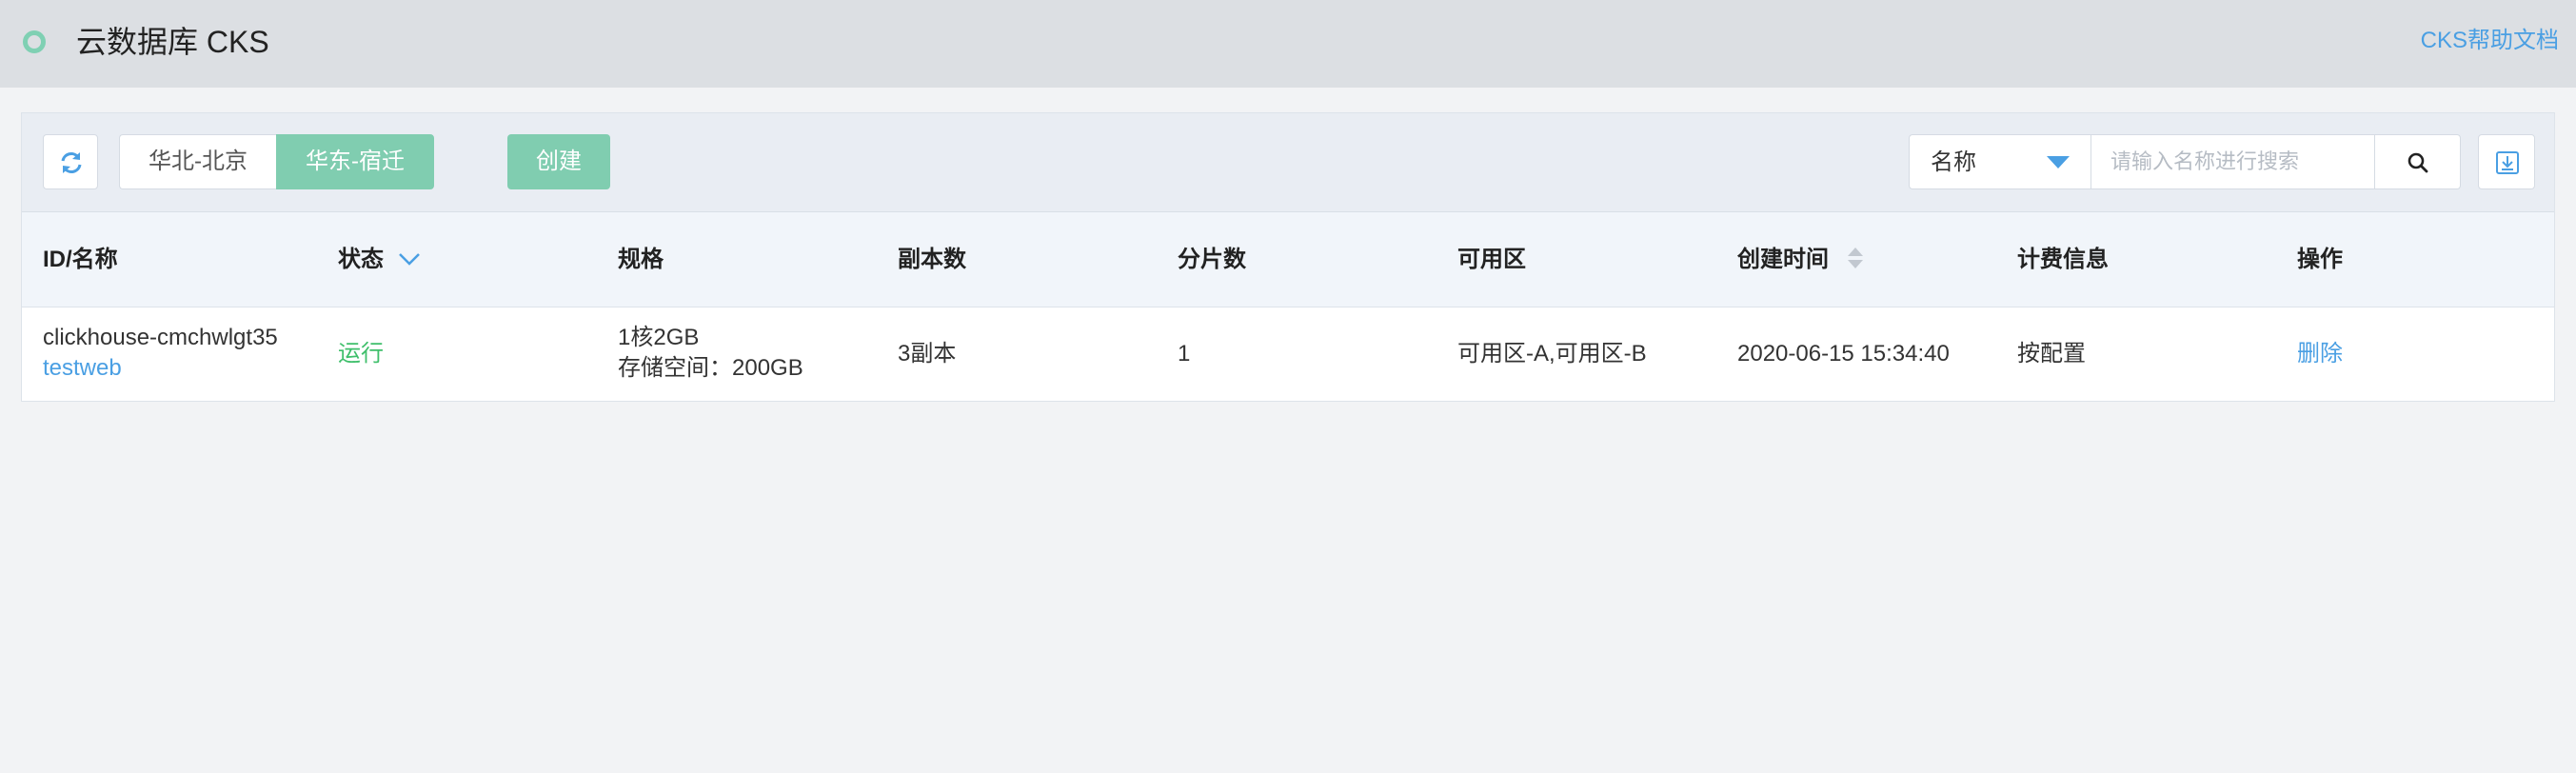 The image size is (2576, 773). I want to click on instance-id: clickhouse-cmchwlgt35, so click(160, 337).